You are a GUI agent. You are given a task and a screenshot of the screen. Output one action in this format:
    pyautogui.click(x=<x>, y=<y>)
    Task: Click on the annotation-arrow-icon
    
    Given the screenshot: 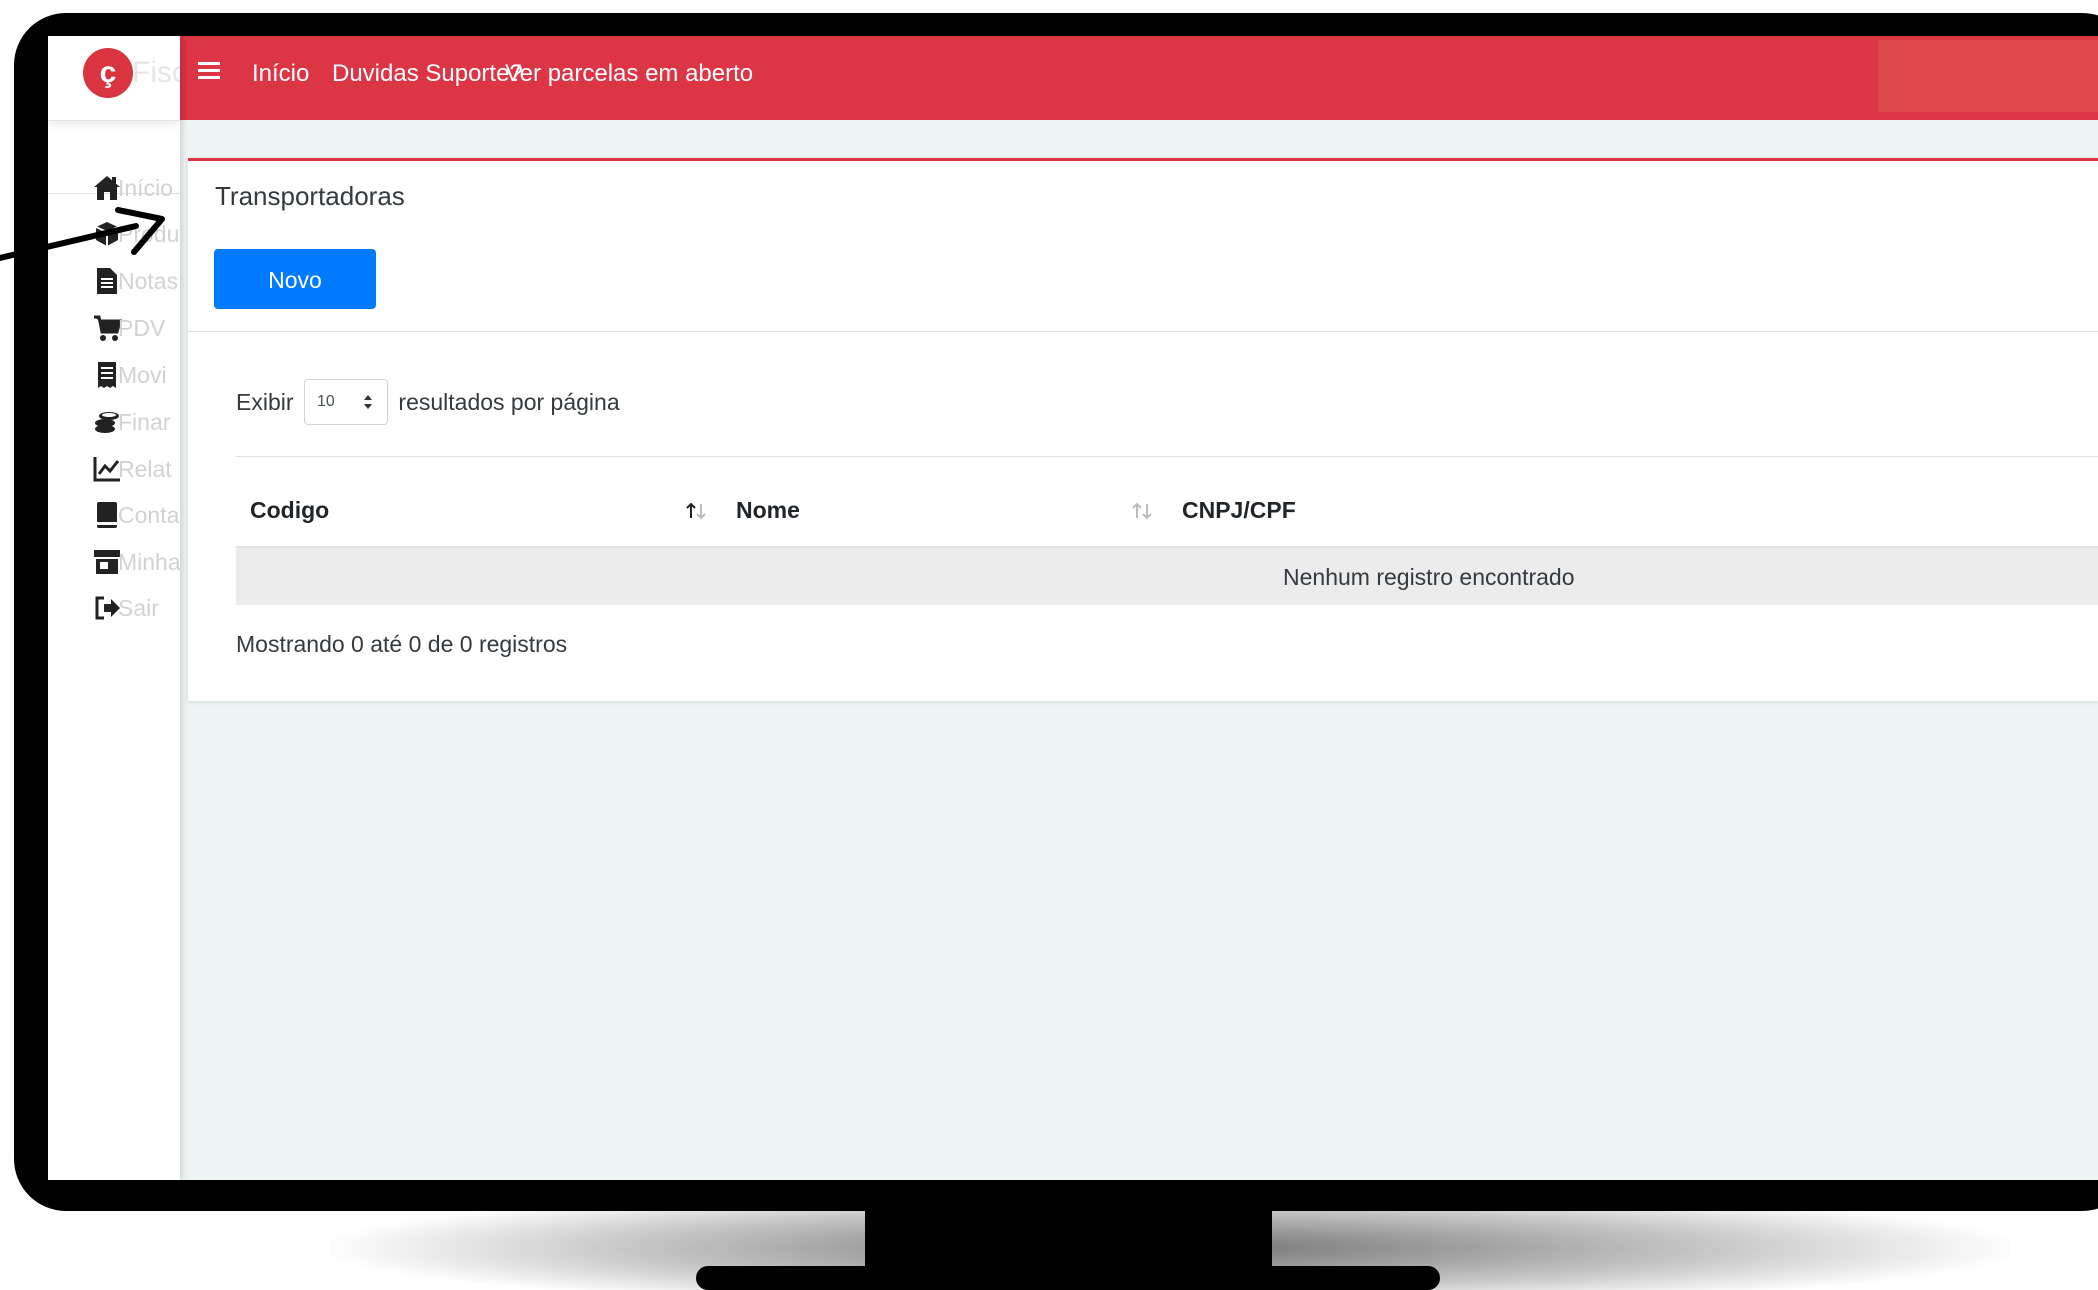 What is the action you would take?
    pyautogui.click(x=82, y=234)
    